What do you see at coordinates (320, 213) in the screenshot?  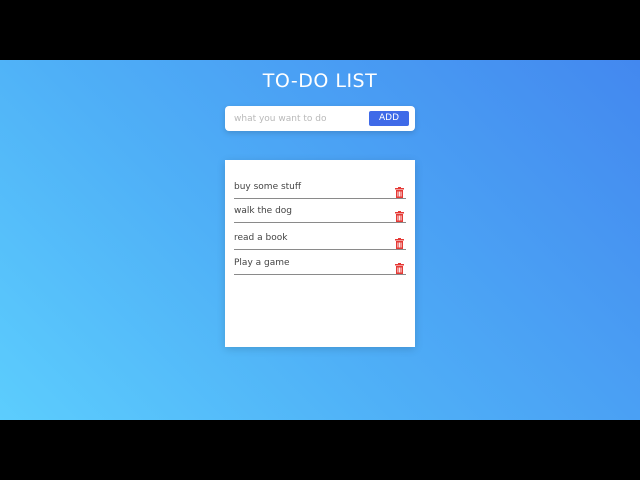 I see `list-item: walk the dog` at bounding box center [320, 213].